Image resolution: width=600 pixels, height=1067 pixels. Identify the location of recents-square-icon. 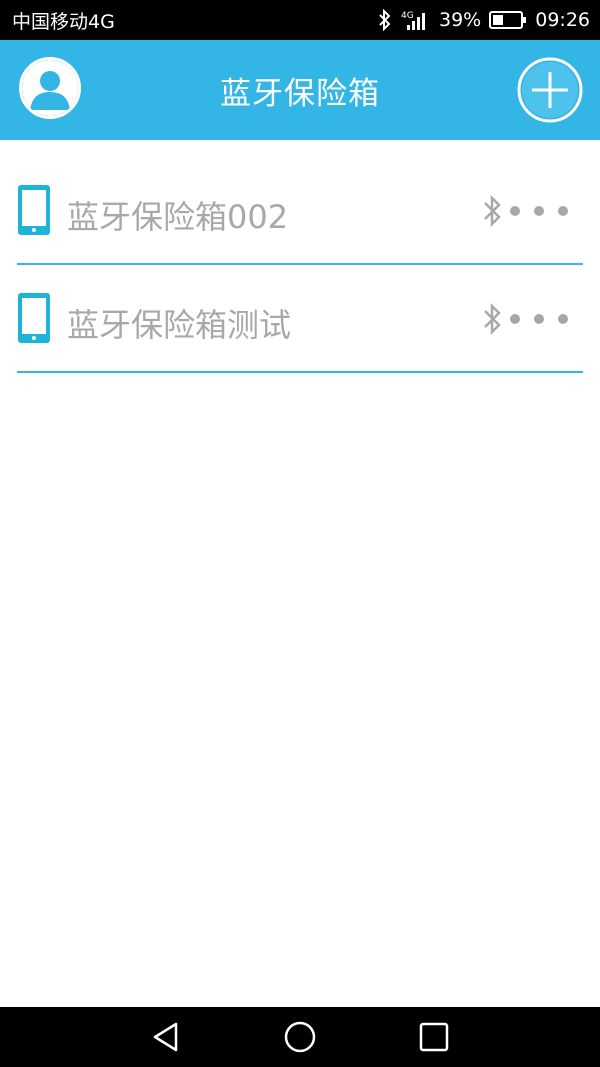
(434, 1037).